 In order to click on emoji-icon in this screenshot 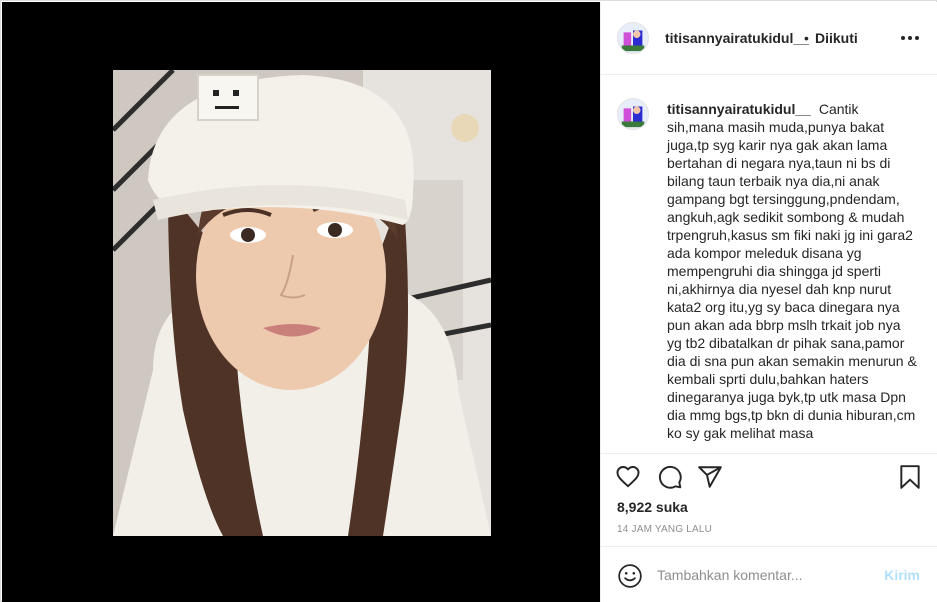, I will do `click(630, 576)`.